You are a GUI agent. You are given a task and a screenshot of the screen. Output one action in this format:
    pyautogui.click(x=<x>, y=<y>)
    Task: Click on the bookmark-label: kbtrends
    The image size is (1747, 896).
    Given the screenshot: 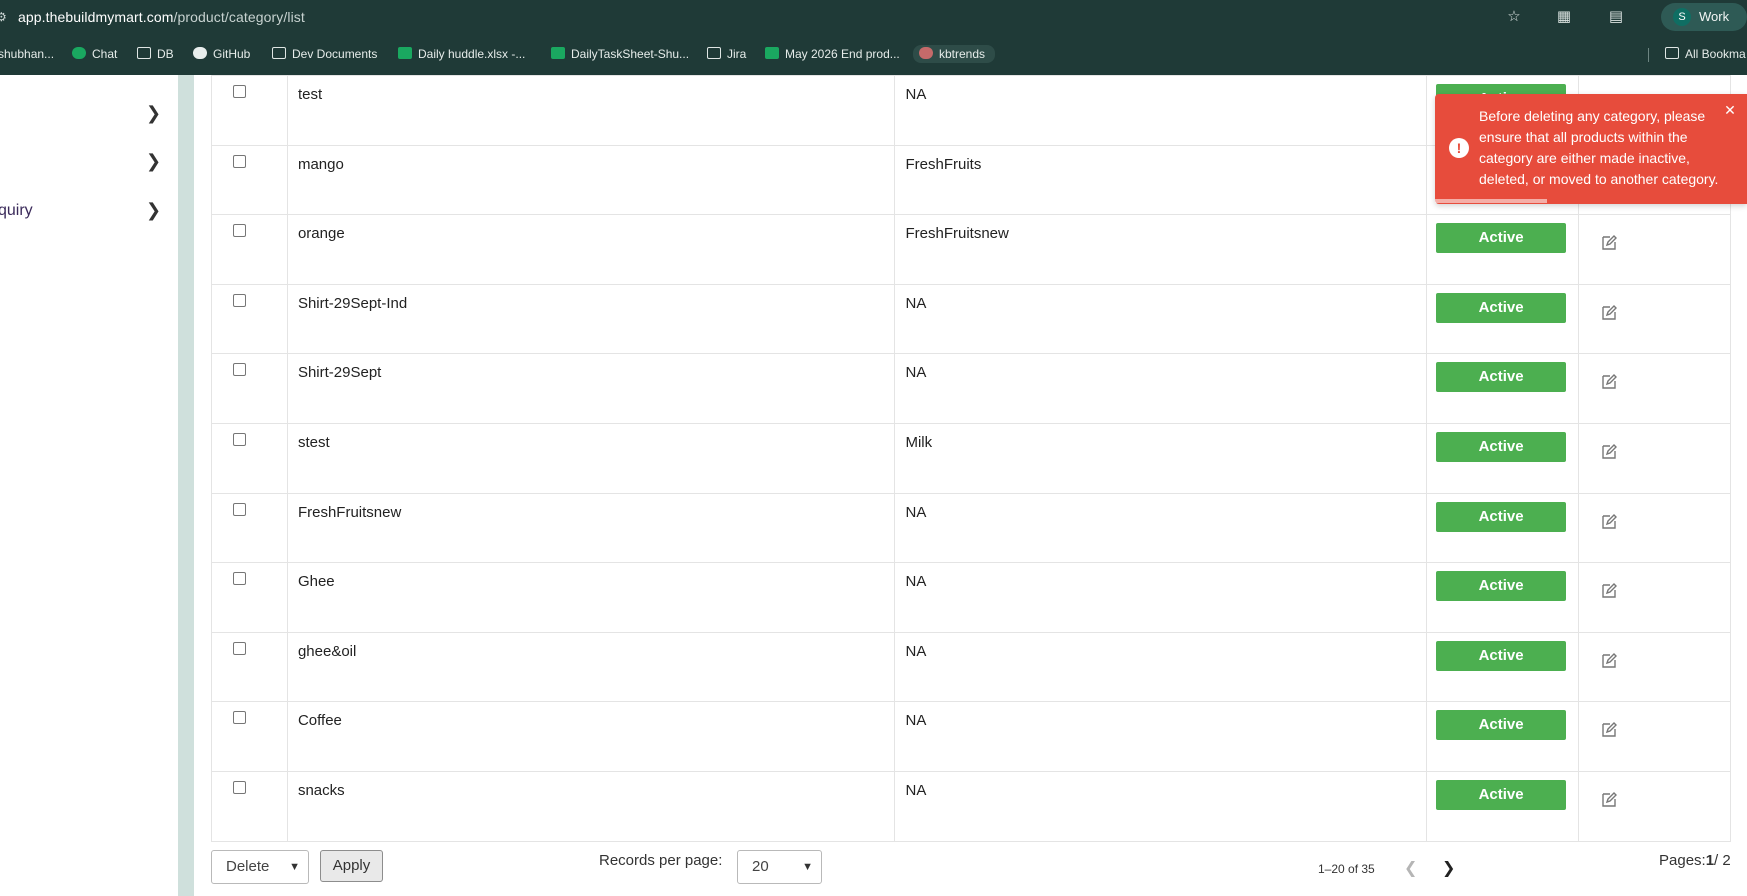 What is the action you would take?
    pyautogui.click(x=962, y=54)
    